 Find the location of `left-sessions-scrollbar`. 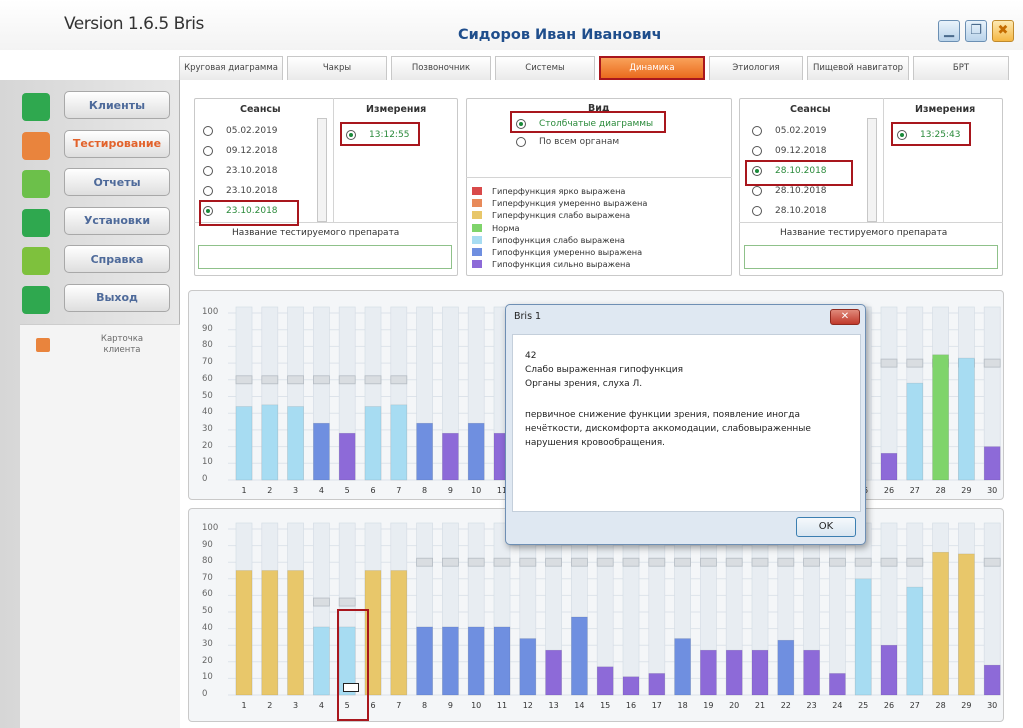

left-sessions-scrollbar is located at coordinates (322, 170).